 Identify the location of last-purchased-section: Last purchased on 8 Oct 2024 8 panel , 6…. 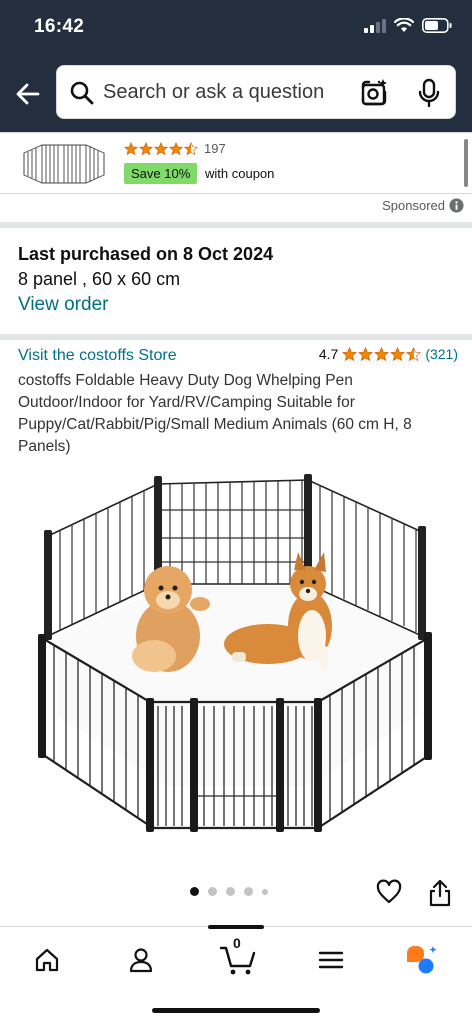
(145, 280).